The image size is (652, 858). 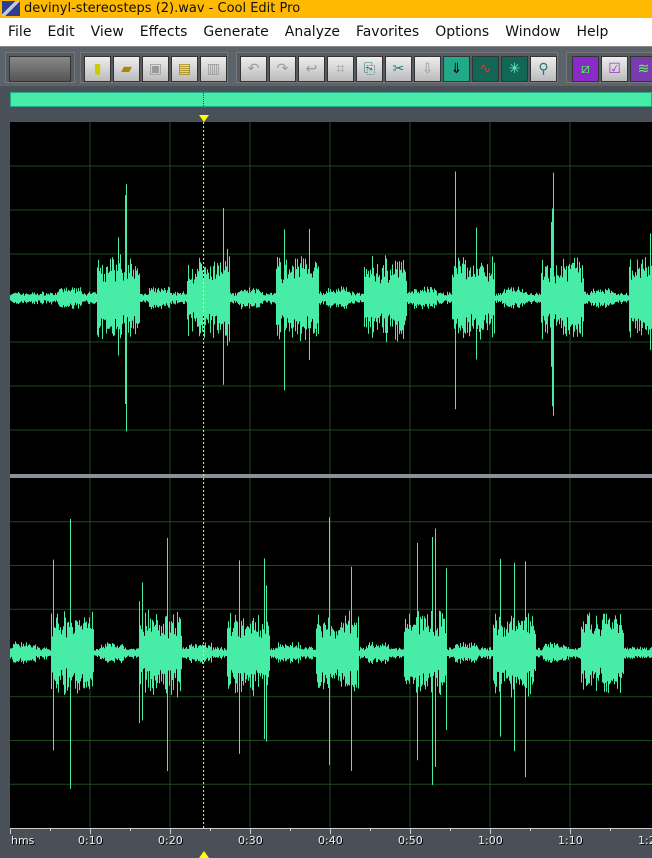 What do you see at coordinates (490, 840) in the screenshot?
I see `ruler-label: 1:00` at bounding box center [490, 840].